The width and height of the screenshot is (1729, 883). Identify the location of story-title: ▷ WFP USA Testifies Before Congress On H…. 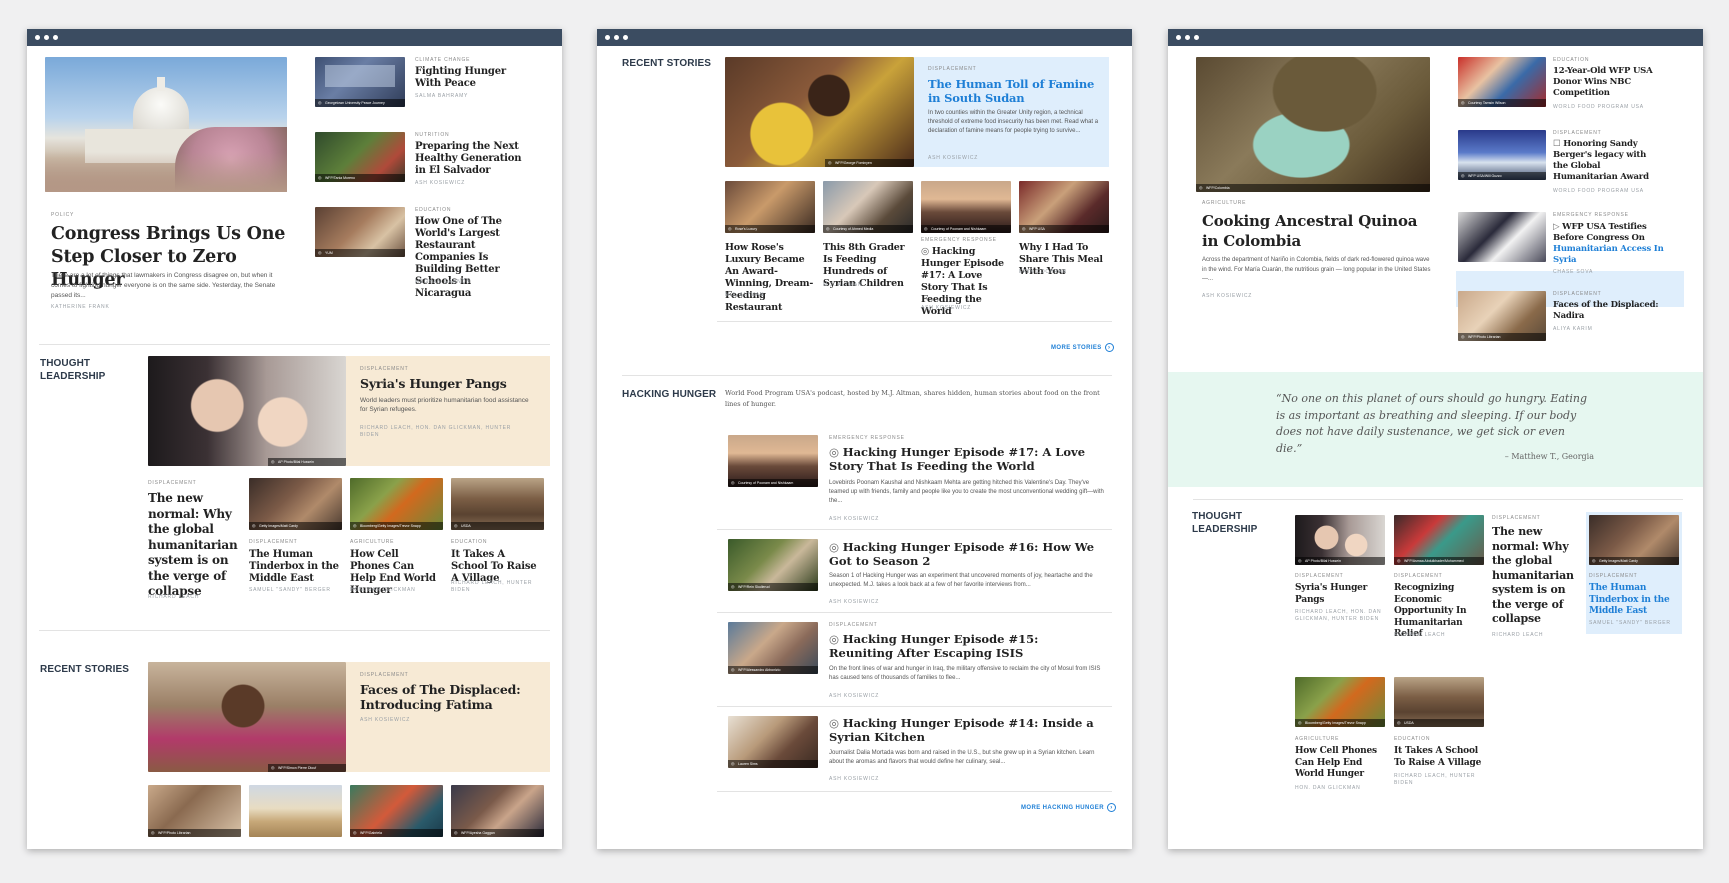
(1610, 244).